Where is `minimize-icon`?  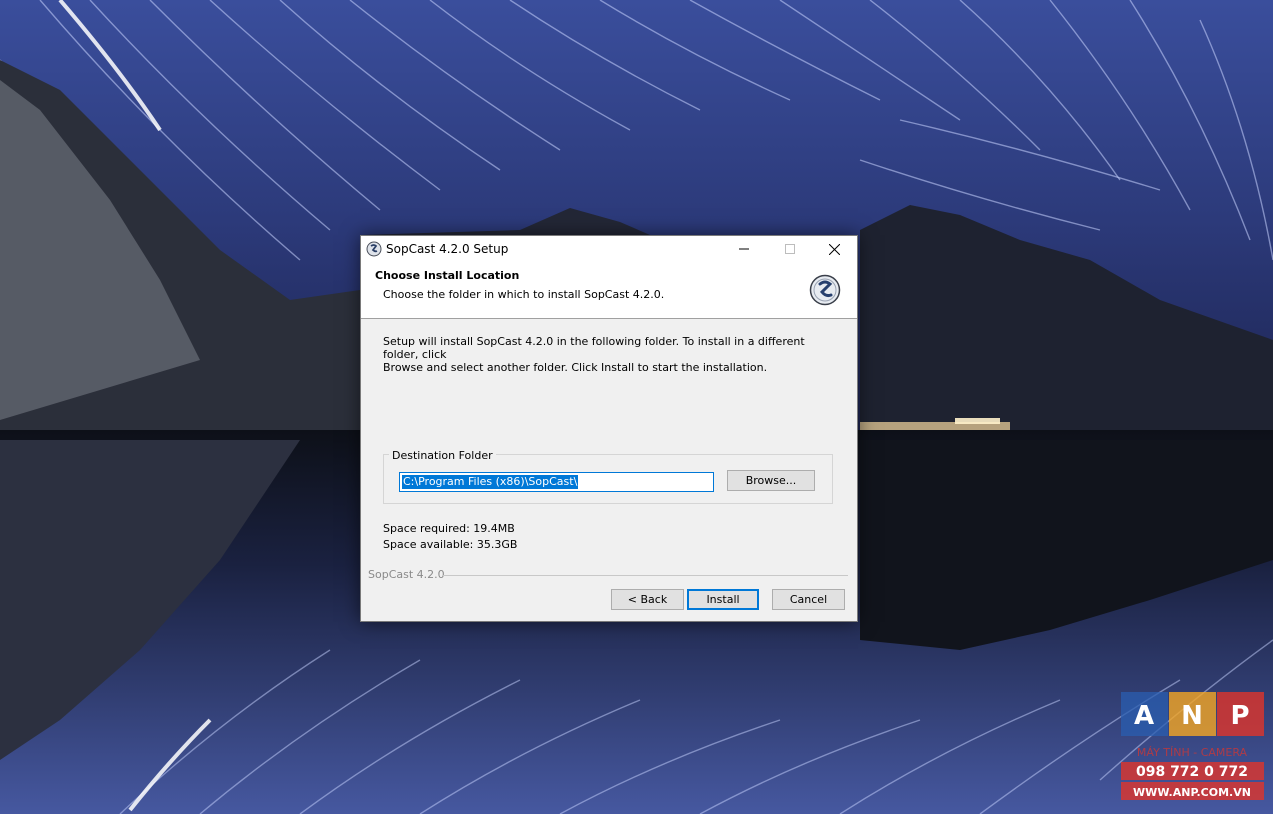 minimize-icon is located at coordinates (744, 249).